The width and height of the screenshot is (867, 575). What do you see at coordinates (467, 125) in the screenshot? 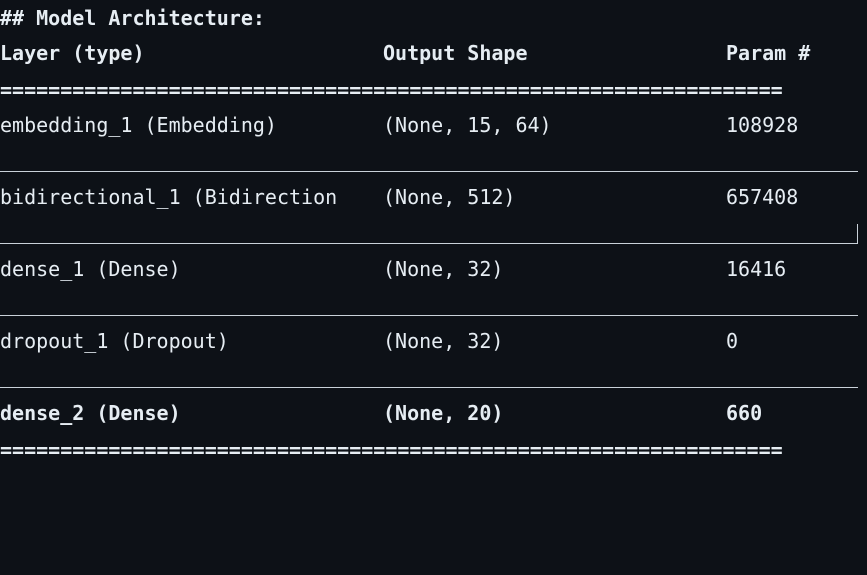
I see `row-output: (None, 15, 64)` at bounding box center [467, 125].